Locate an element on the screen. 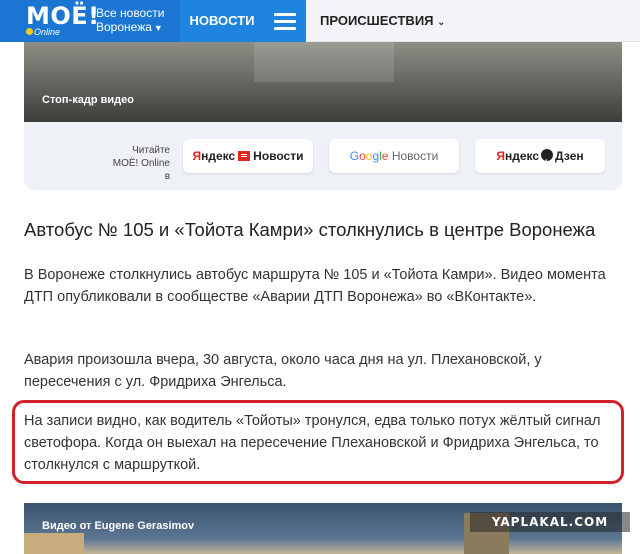 Image resolution: width=640 pixels, height=554 pixels. brand-block: МОЁ! Online Все новости Воронежа ▼ is located at coordinates (90, 21).